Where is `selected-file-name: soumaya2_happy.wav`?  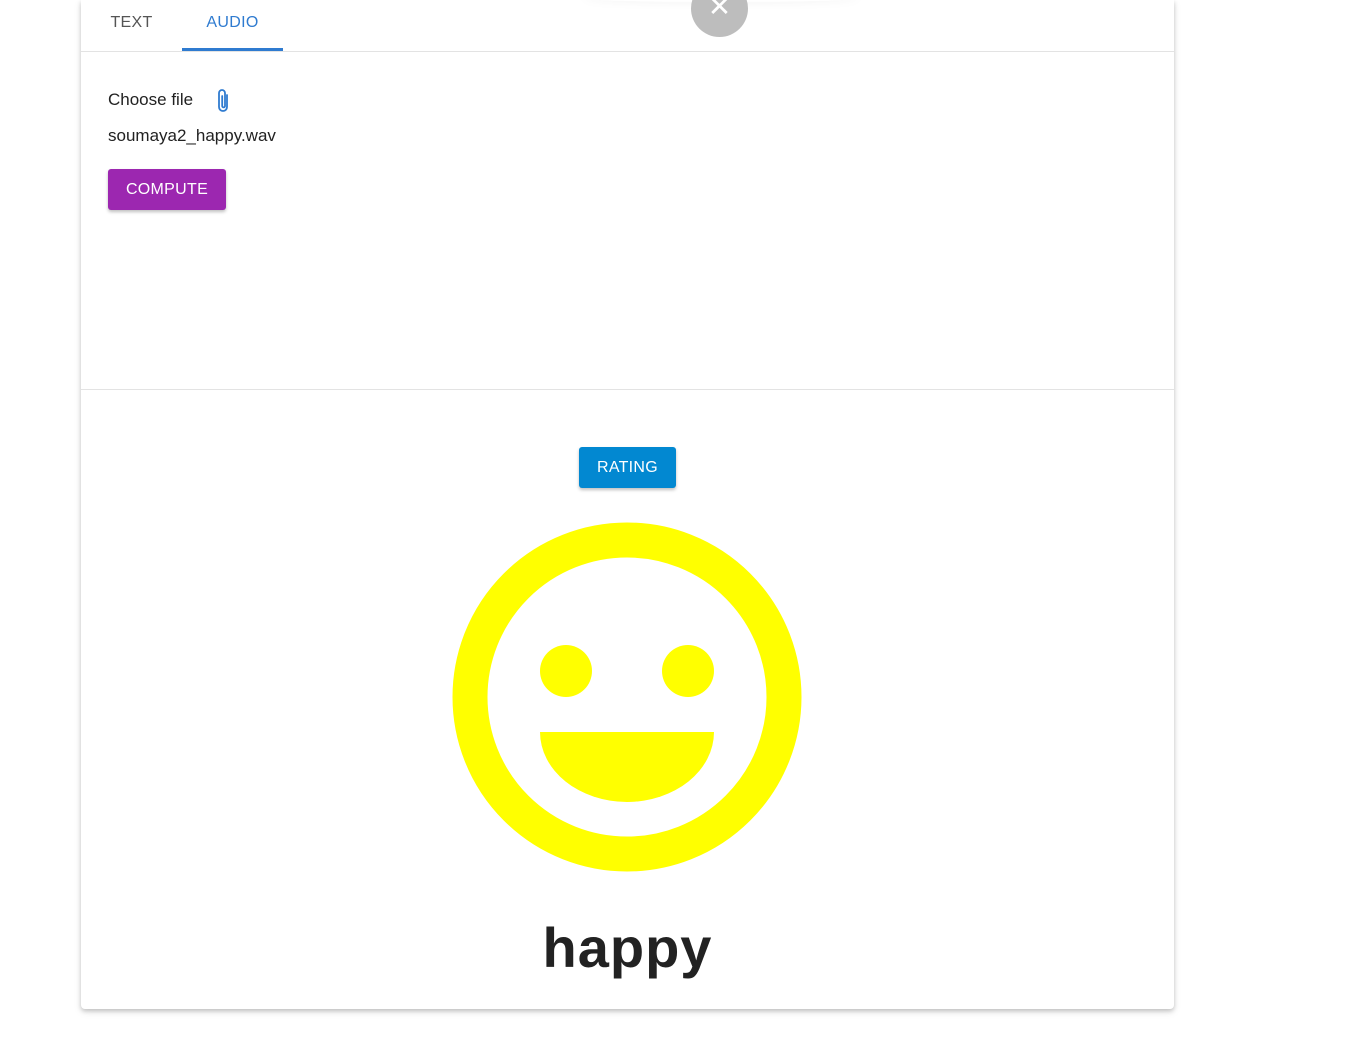 selected-file-name: soumaya2_happy.wav is located at coordinates (192, 135).